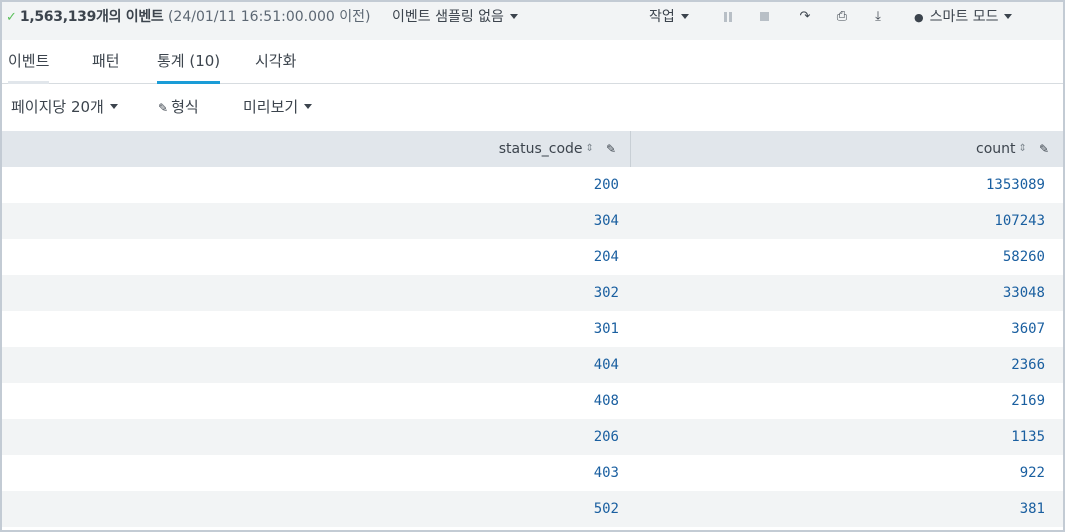 The width and height of the screenshot is (1065, 532). Describe the element at coordinates (838, 221) in the screenshot. I see `count-cell: 107243` at that location.